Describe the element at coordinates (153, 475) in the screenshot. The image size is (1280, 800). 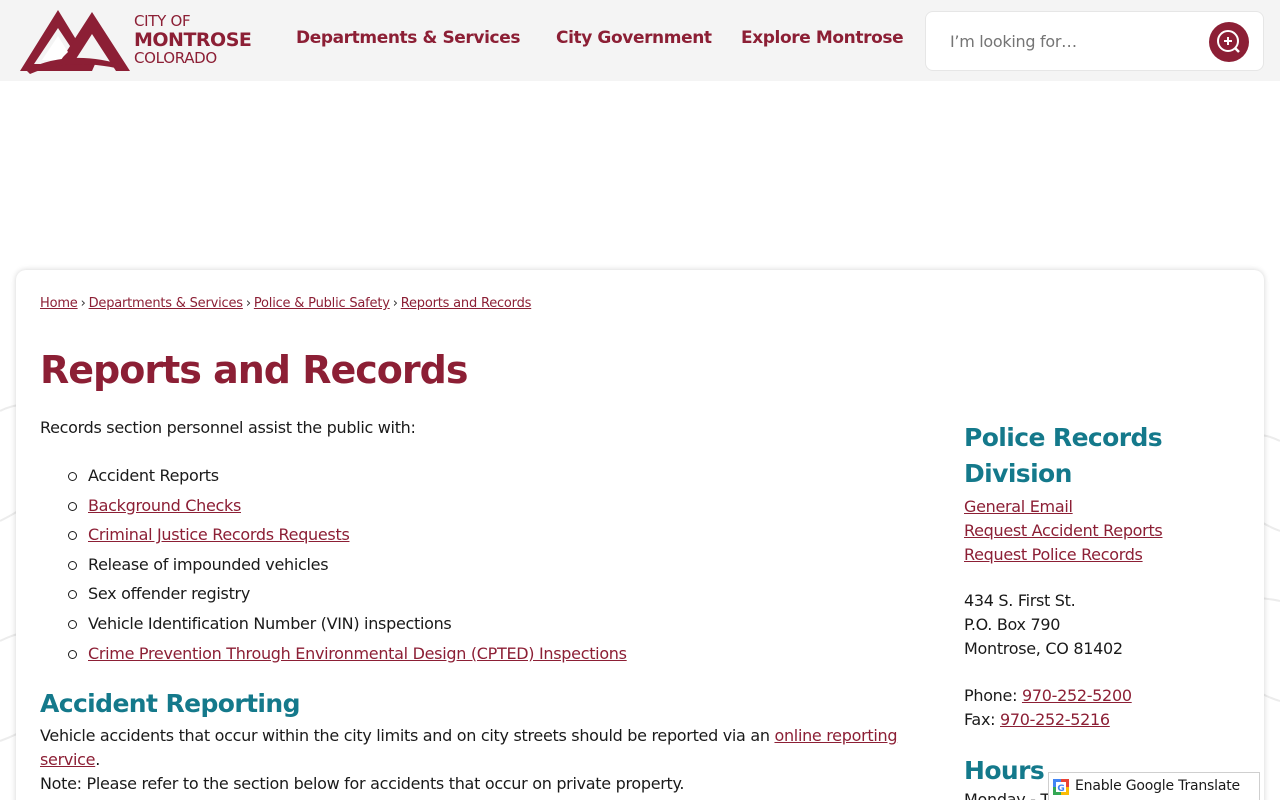
I see `service-accident-reports: Accident Reports` at that location.